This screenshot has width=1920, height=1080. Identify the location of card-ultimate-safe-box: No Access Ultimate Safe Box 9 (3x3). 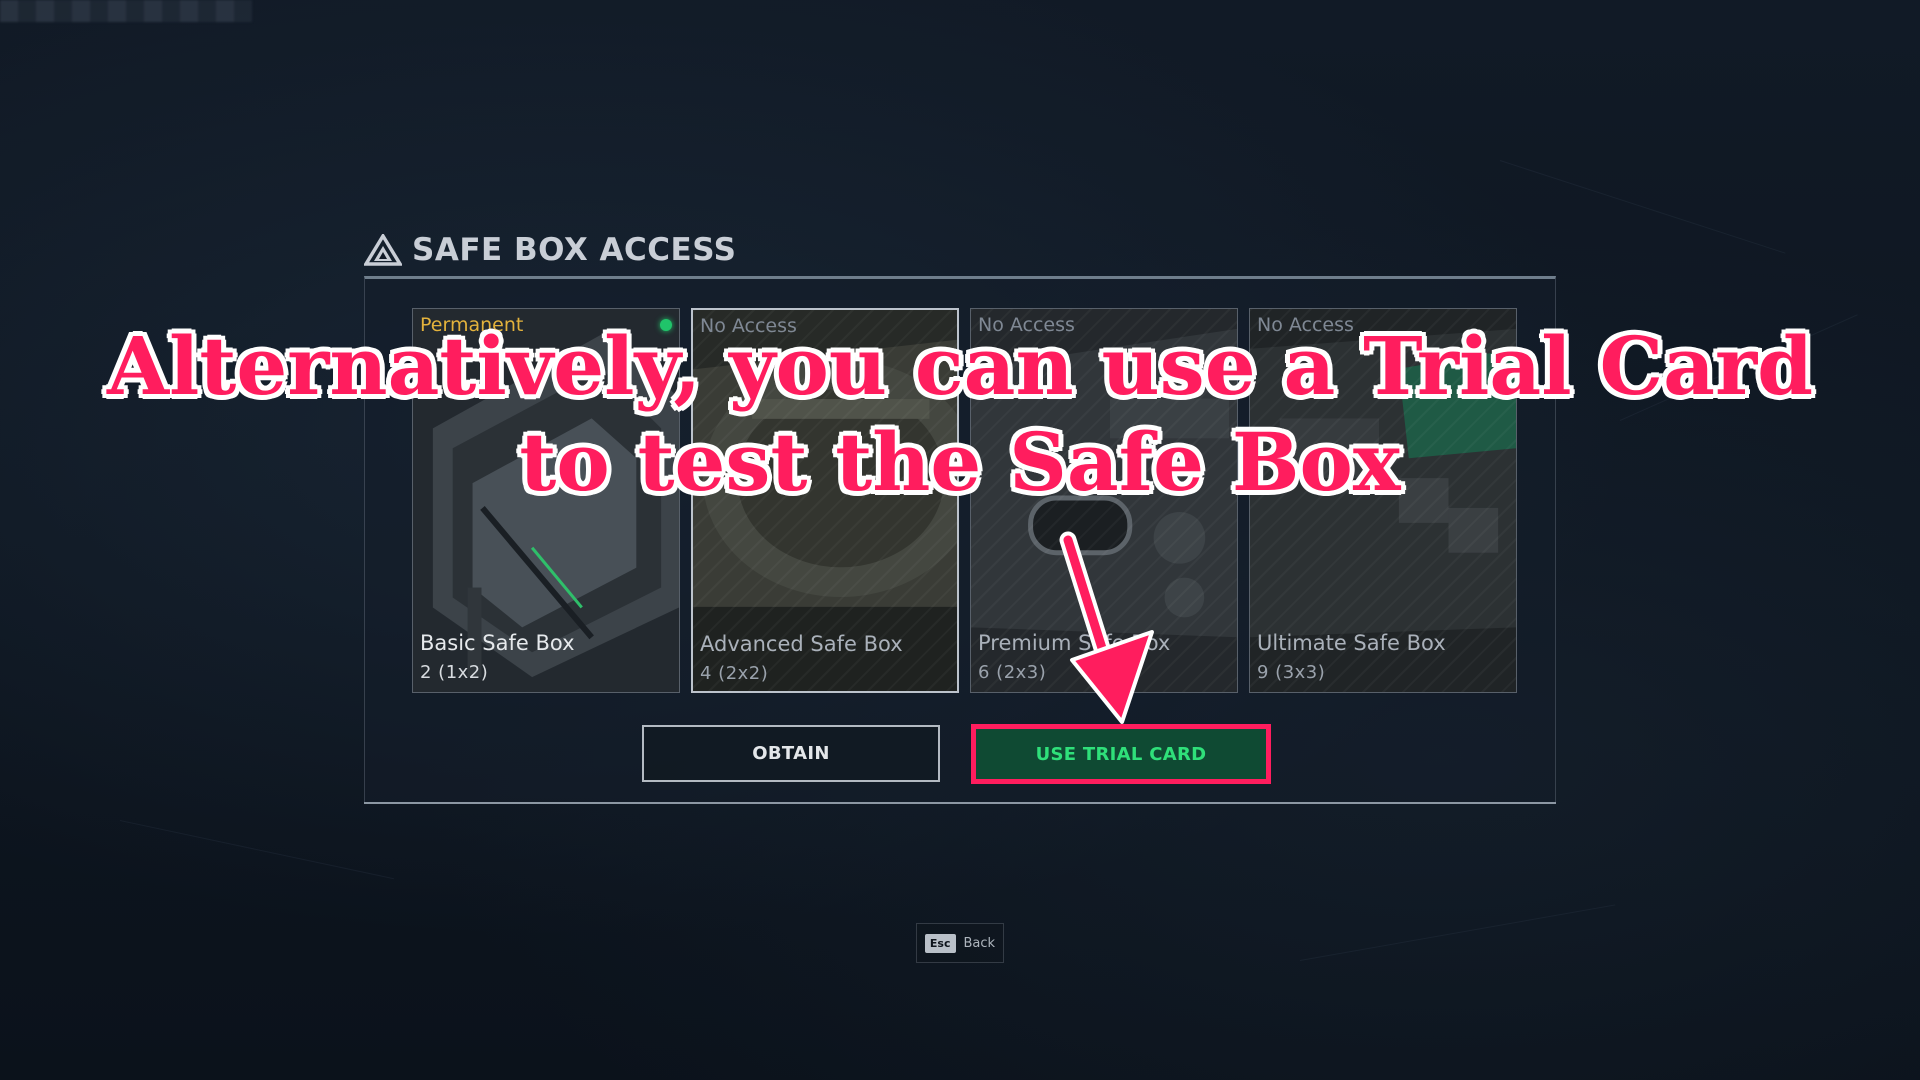
(1383, 500).